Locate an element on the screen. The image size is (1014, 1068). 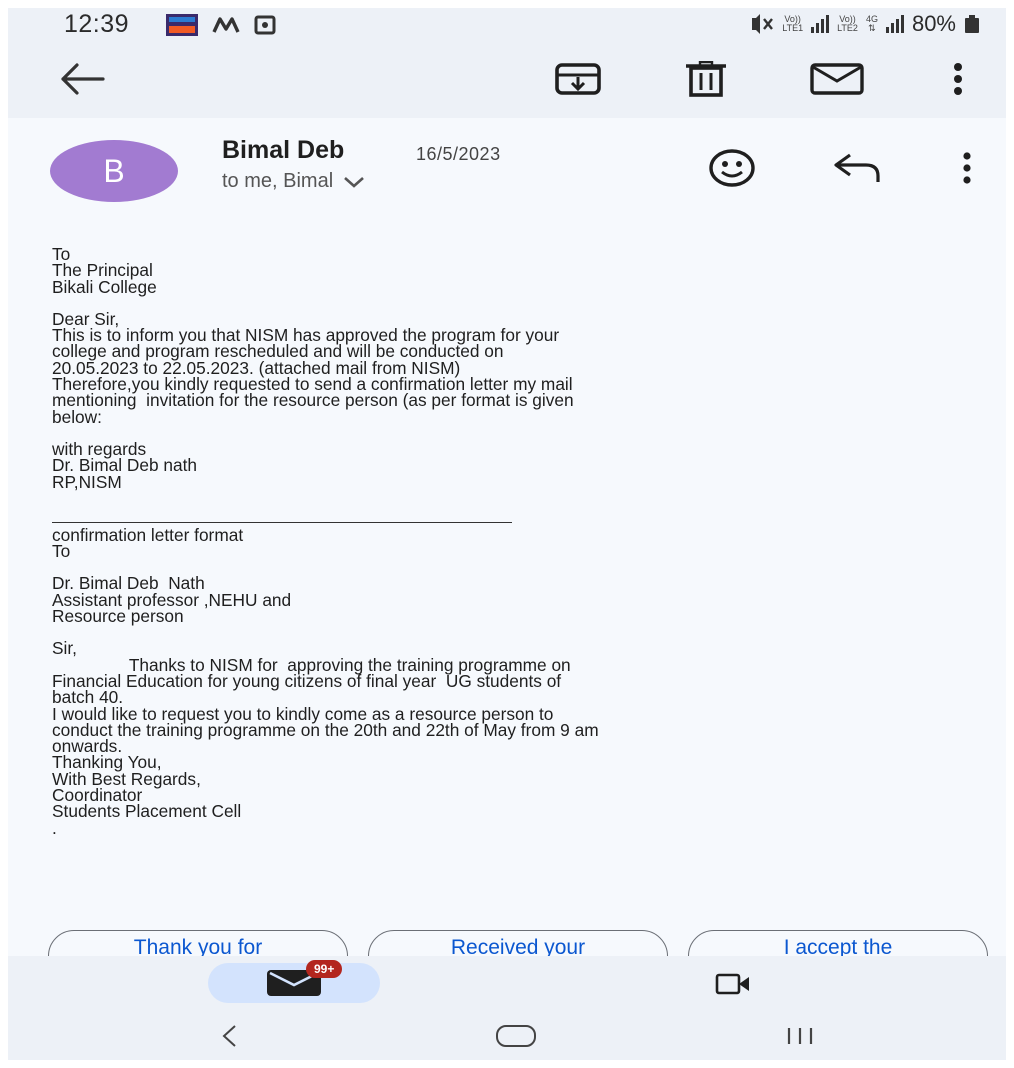
home-pill-icon is located at coordinates (516, 1036).